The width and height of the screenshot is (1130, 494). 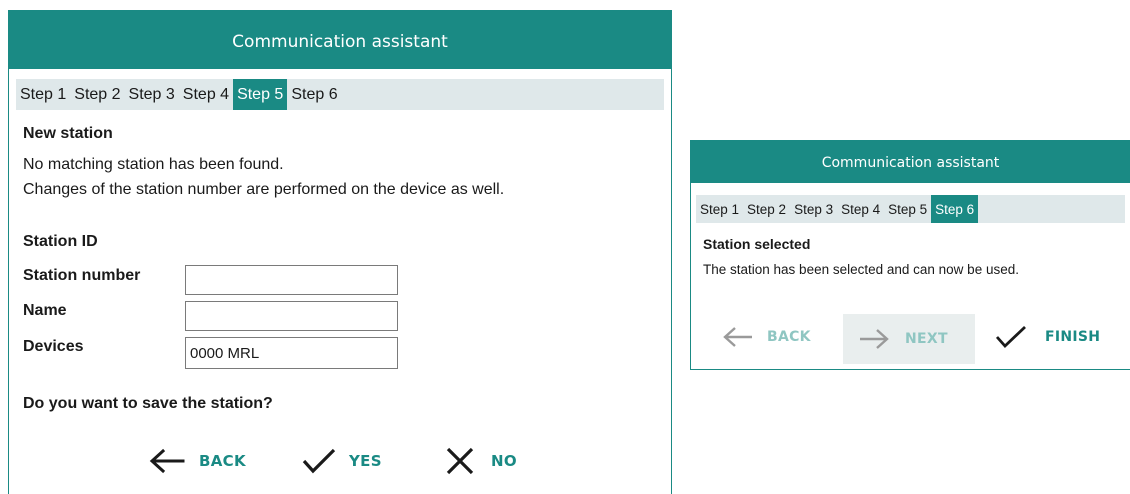 I want to click on section-heading: New station, so click(x=68, y=133).